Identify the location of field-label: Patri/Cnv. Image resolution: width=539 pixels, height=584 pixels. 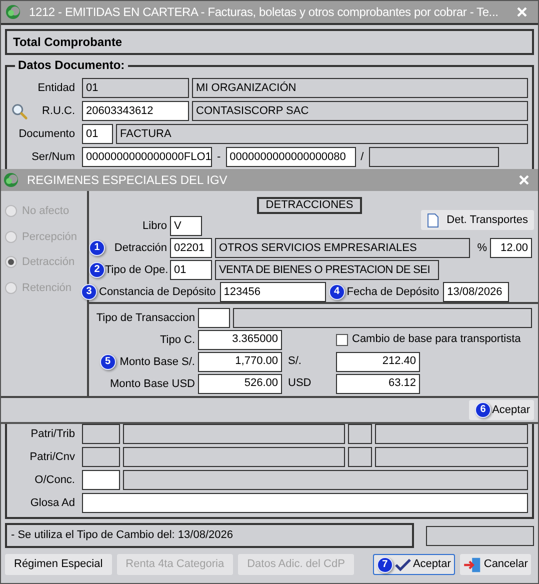
(52, 457).